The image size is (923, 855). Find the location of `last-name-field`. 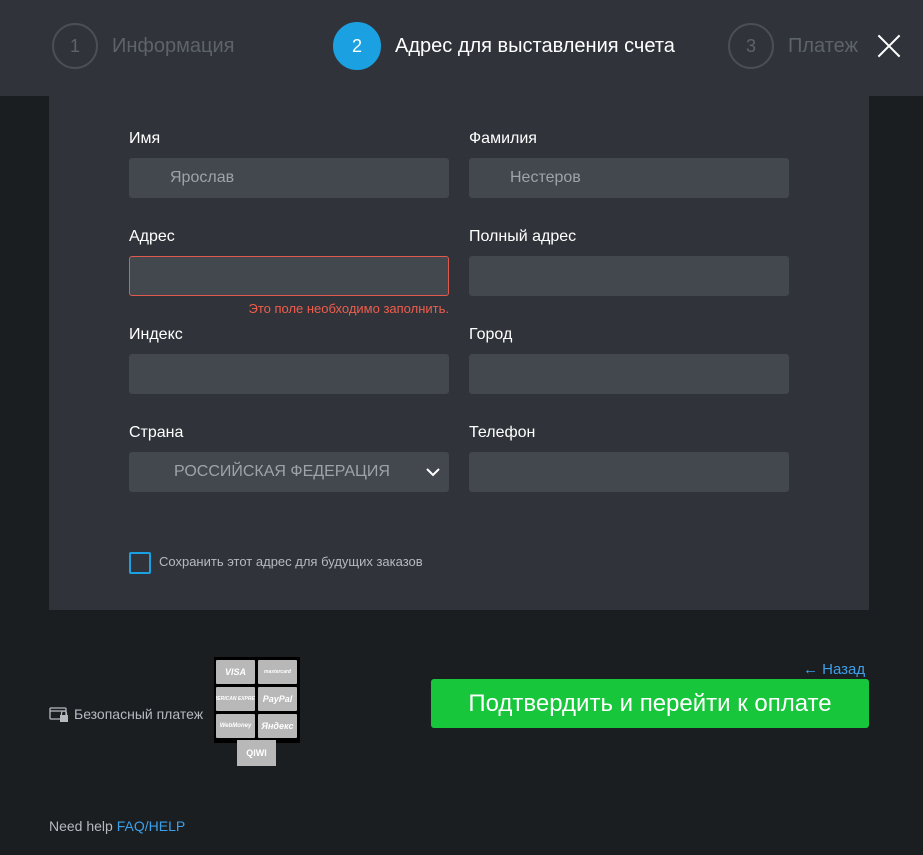

last-name-field is located at coordinates (629, 178).